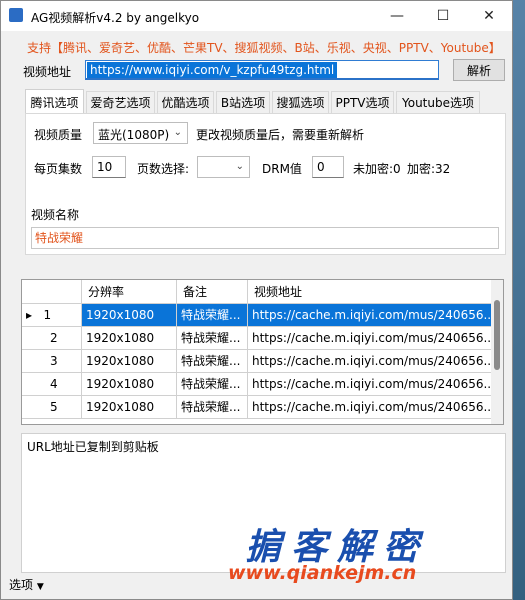 The image size is (525, 600). I want to click on chevron-down-icon: ▼, so click(40, 587).